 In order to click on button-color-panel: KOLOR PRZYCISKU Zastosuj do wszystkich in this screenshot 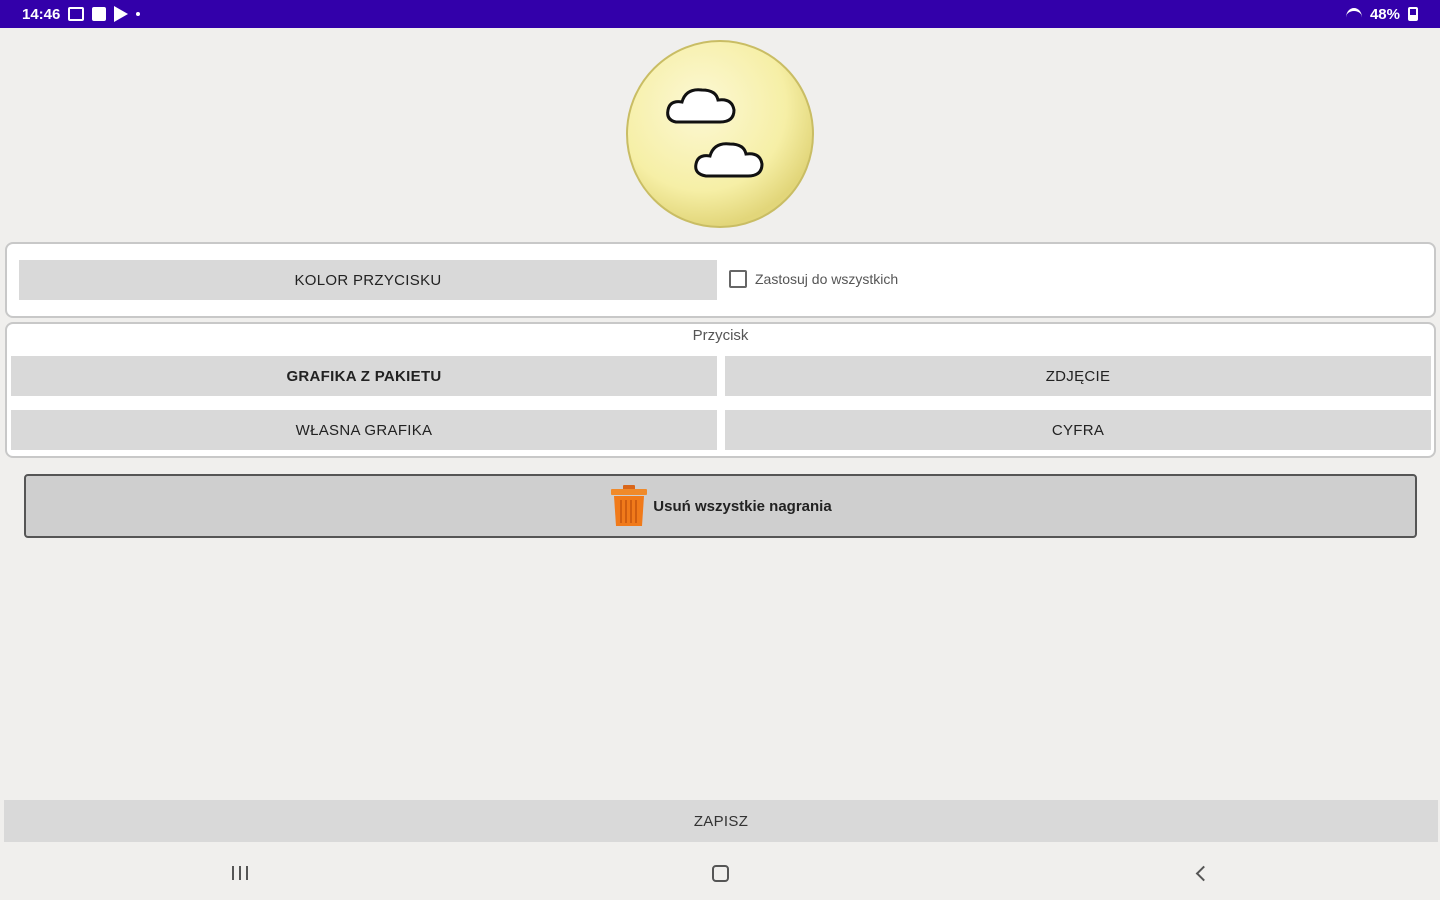, I will do `click(720, 280)`.